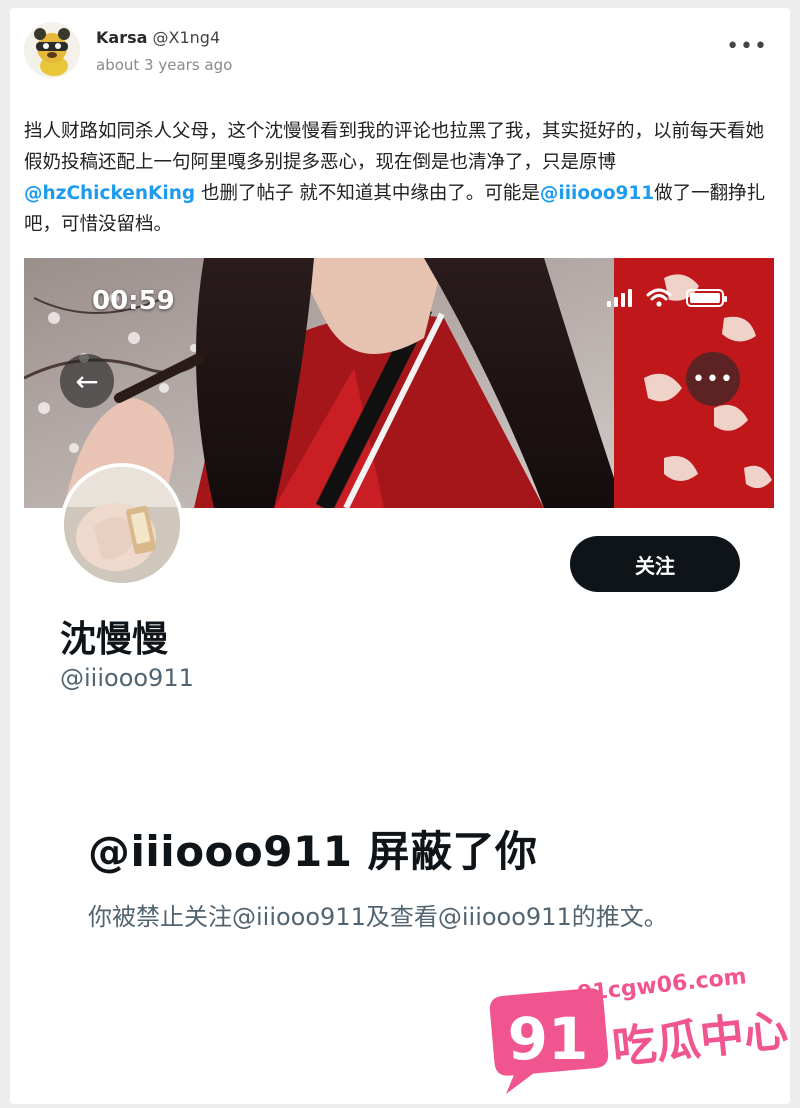 The image size is (800, 1108). I want to click on watermark-badge-icon: 91 91cgw06.com 吃瓜中心, so click(639, 1029).